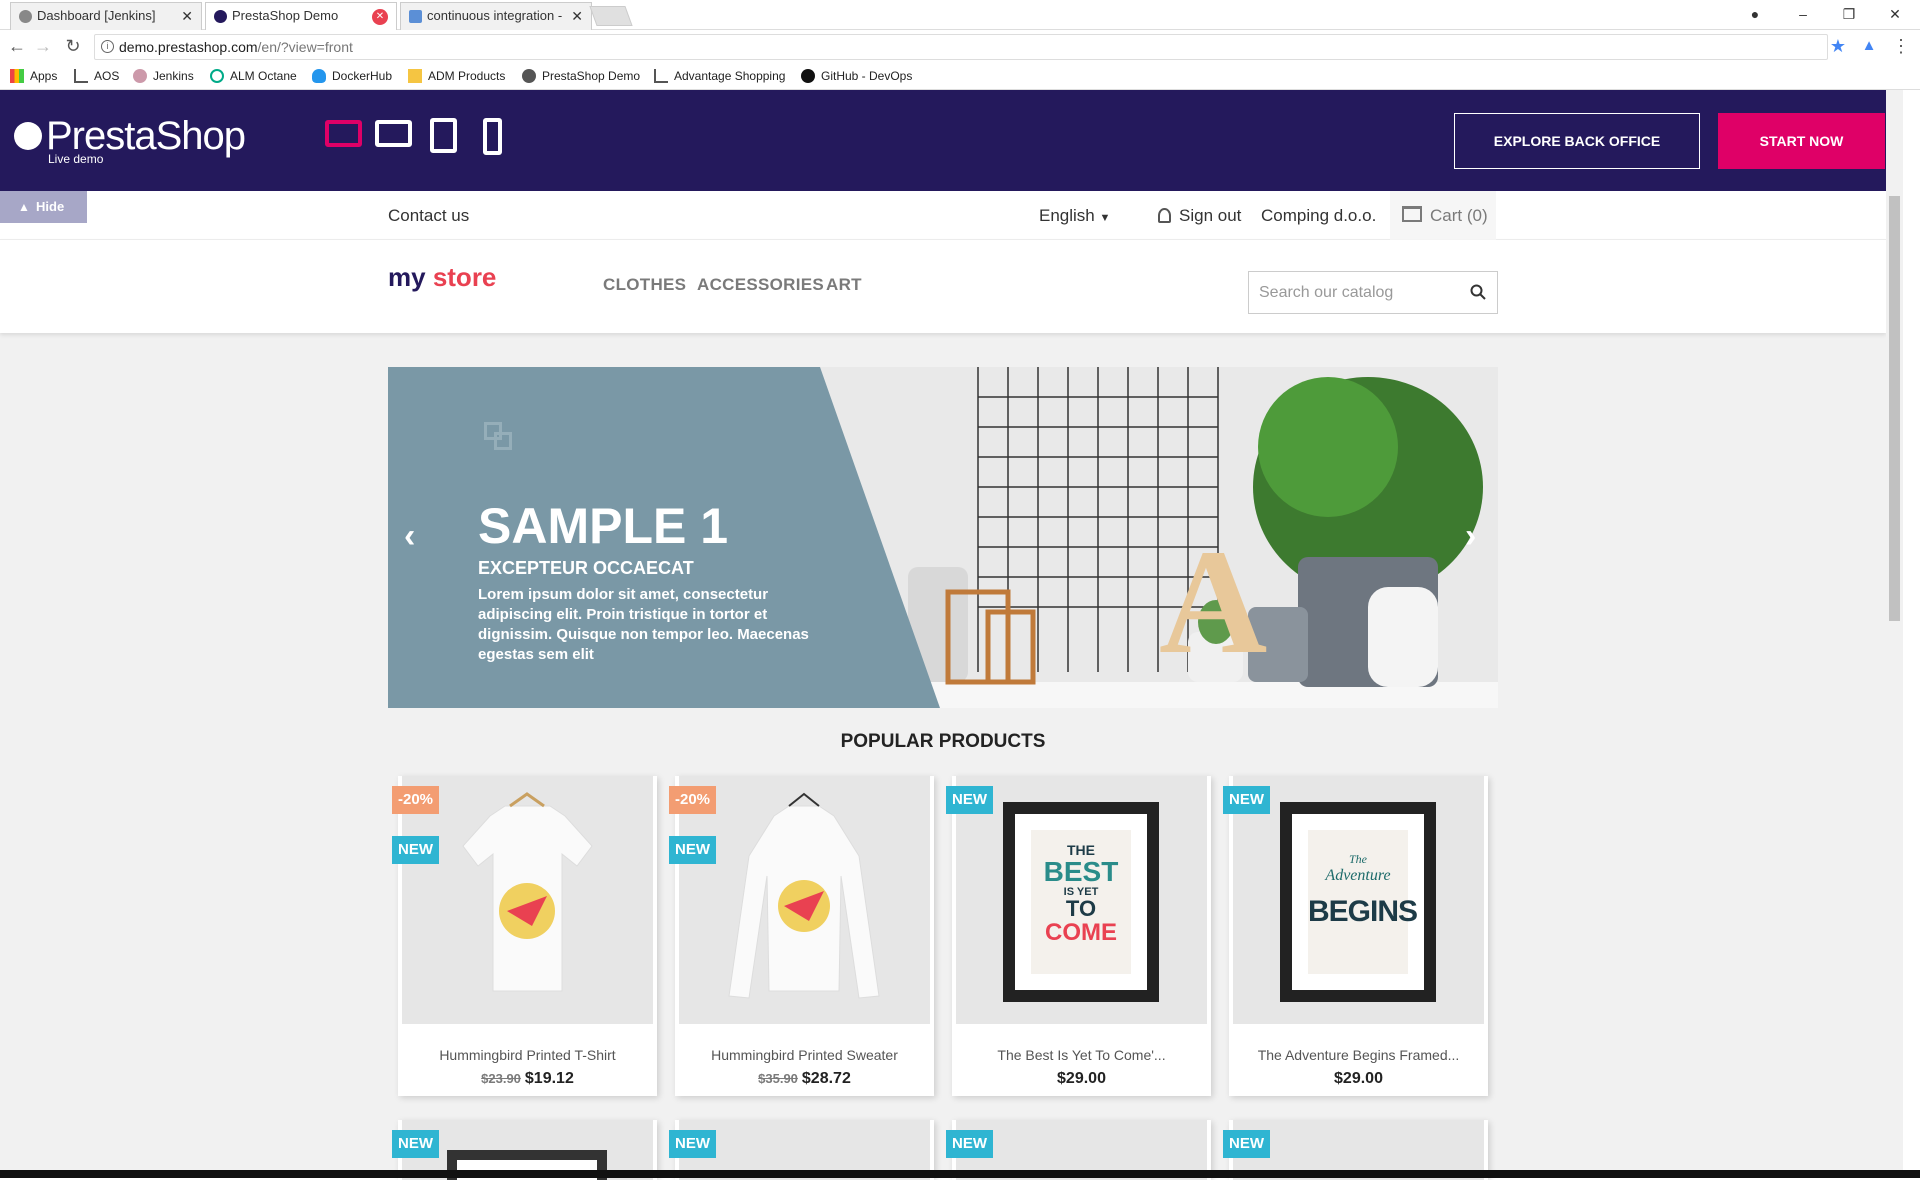 Image resolution: width=1920 pixels, height=1180 pixels. Describe the element at coordinates (43, 47) in the screenshot. I see `forward-button: →` at that location.